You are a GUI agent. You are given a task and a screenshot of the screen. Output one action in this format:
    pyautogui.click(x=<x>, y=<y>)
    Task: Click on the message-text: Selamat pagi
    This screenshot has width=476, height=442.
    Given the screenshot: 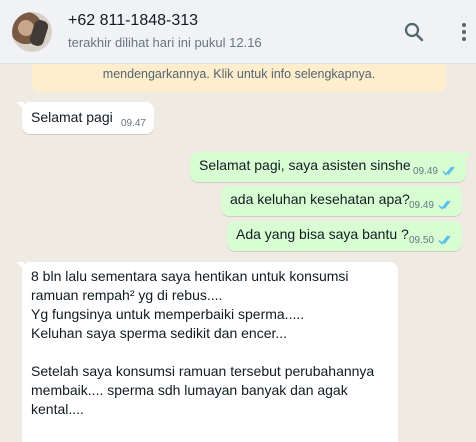 What is the action you would take?
    pyautogui.click(x=72, y=117)
    